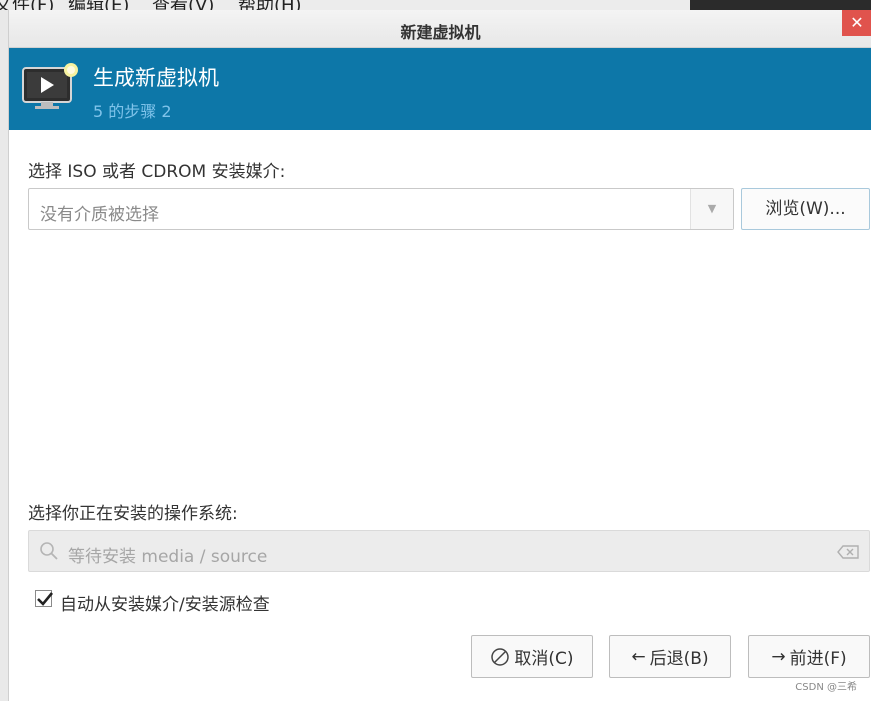 The image size is (871, 701). Describe the element at coordinates (4, 355) in the screenshot. I see `background-window-edge` at that location.